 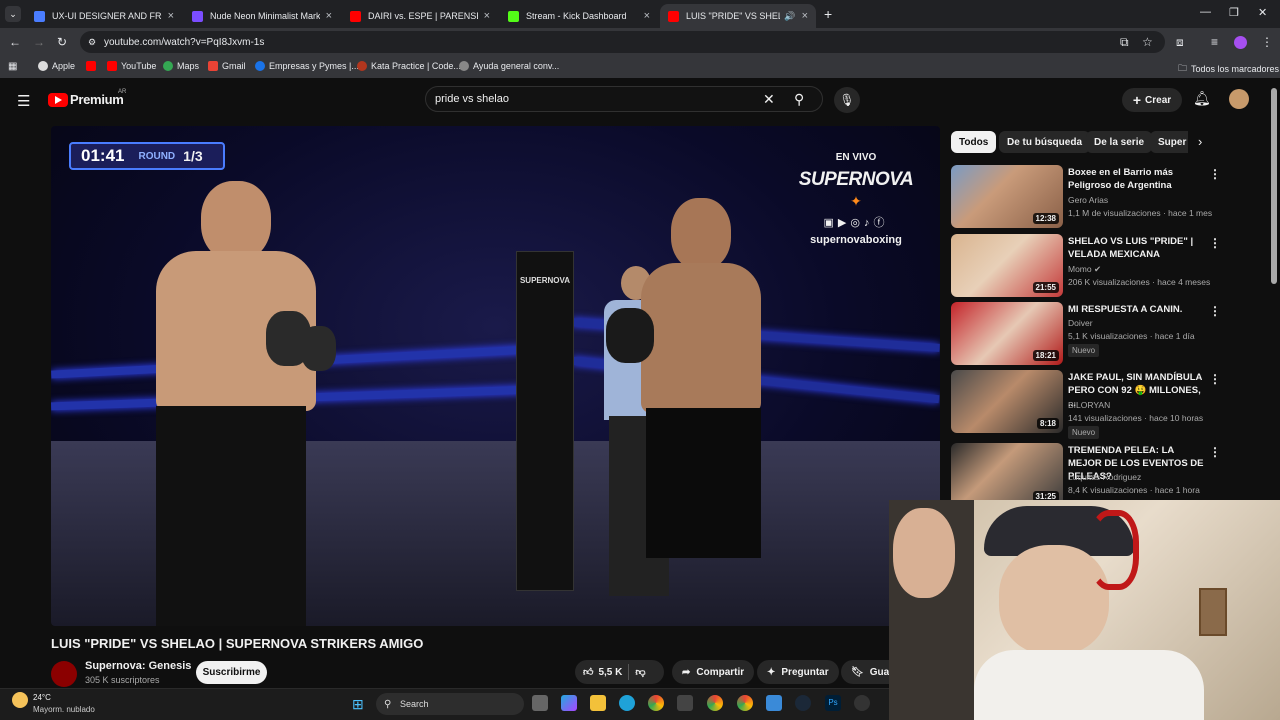 I want to click on channel-avatar, so click(x=64, y=674).